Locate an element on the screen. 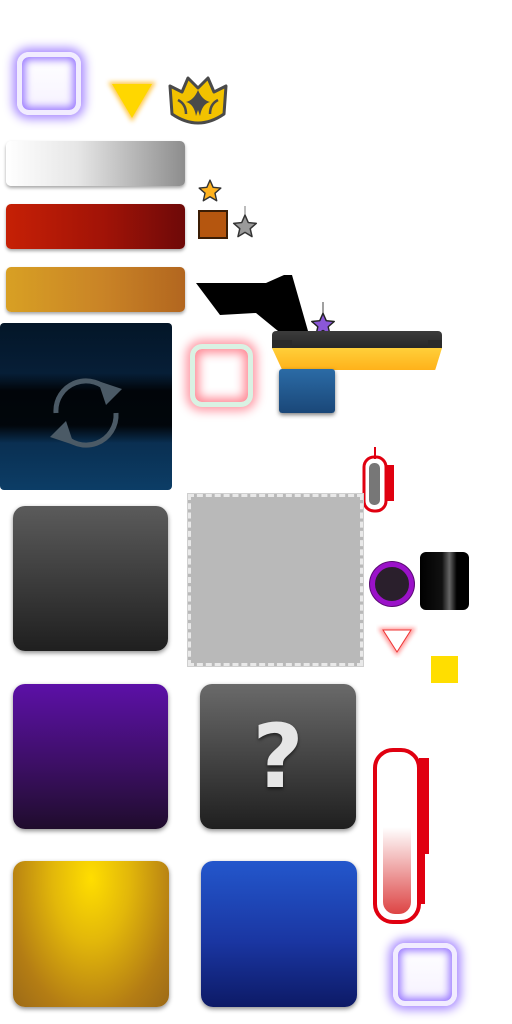 This screenshot has height=1024, width=512. crest-badge-icon is located at coordinates (198, 100).